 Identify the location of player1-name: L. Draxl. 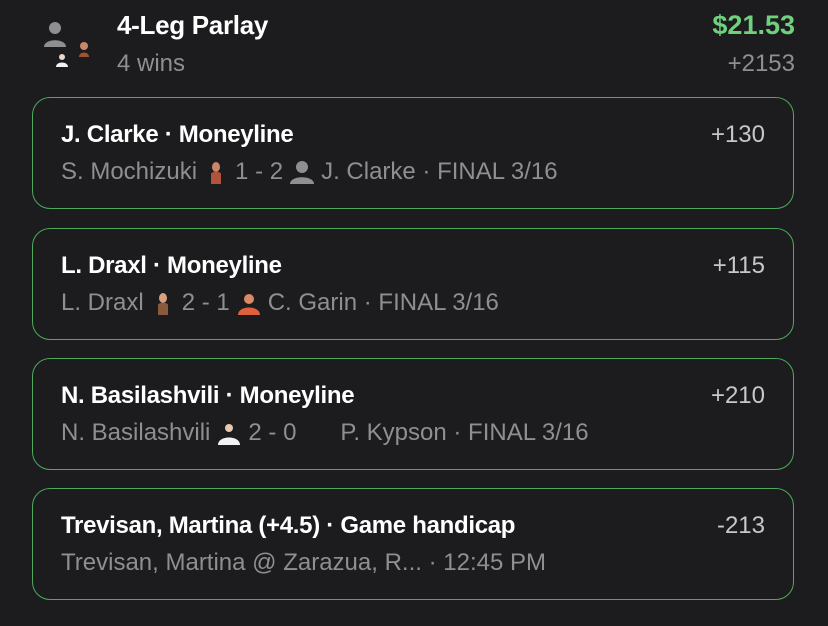
(102, 302).